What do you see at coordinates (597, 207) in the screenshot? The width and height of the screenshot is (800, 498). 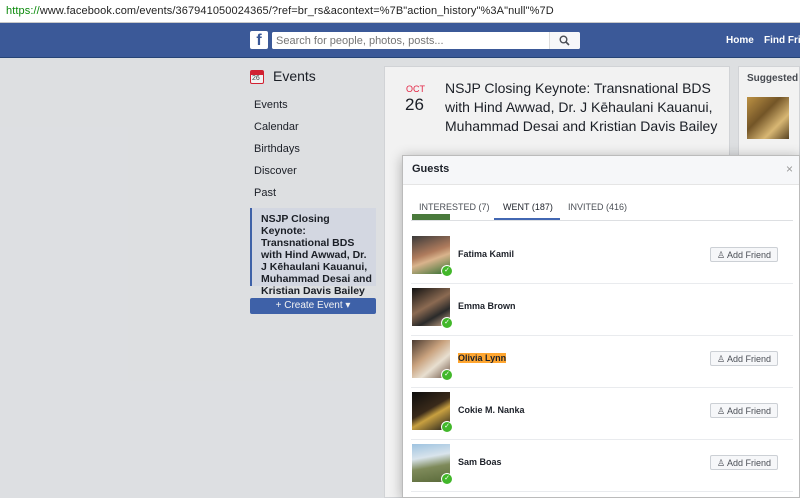 I see `tab-invited: INVITED (416)` at bounding box center [597, 207].